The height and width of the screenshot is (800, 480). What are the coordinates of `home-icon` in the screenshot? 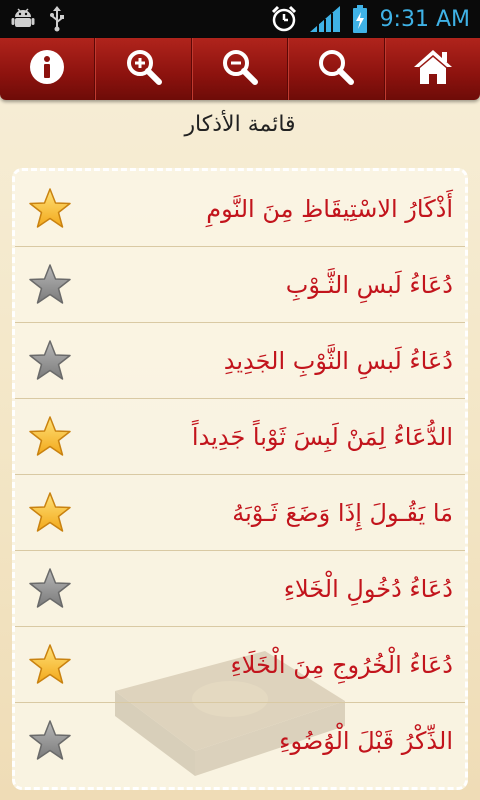 It's located at (433, 69).